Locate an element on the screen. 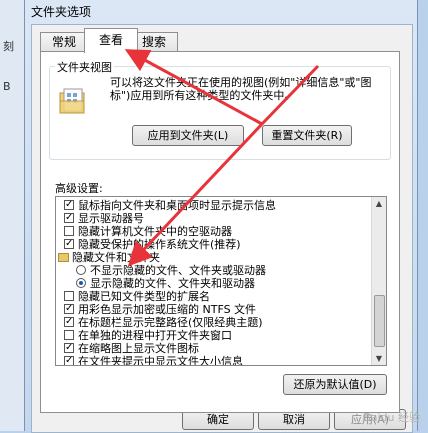 Image resolution: width=428 pixels, height=433 pixels. folder-views-label: 文件夹视图 is located at coordinates (84, 67).